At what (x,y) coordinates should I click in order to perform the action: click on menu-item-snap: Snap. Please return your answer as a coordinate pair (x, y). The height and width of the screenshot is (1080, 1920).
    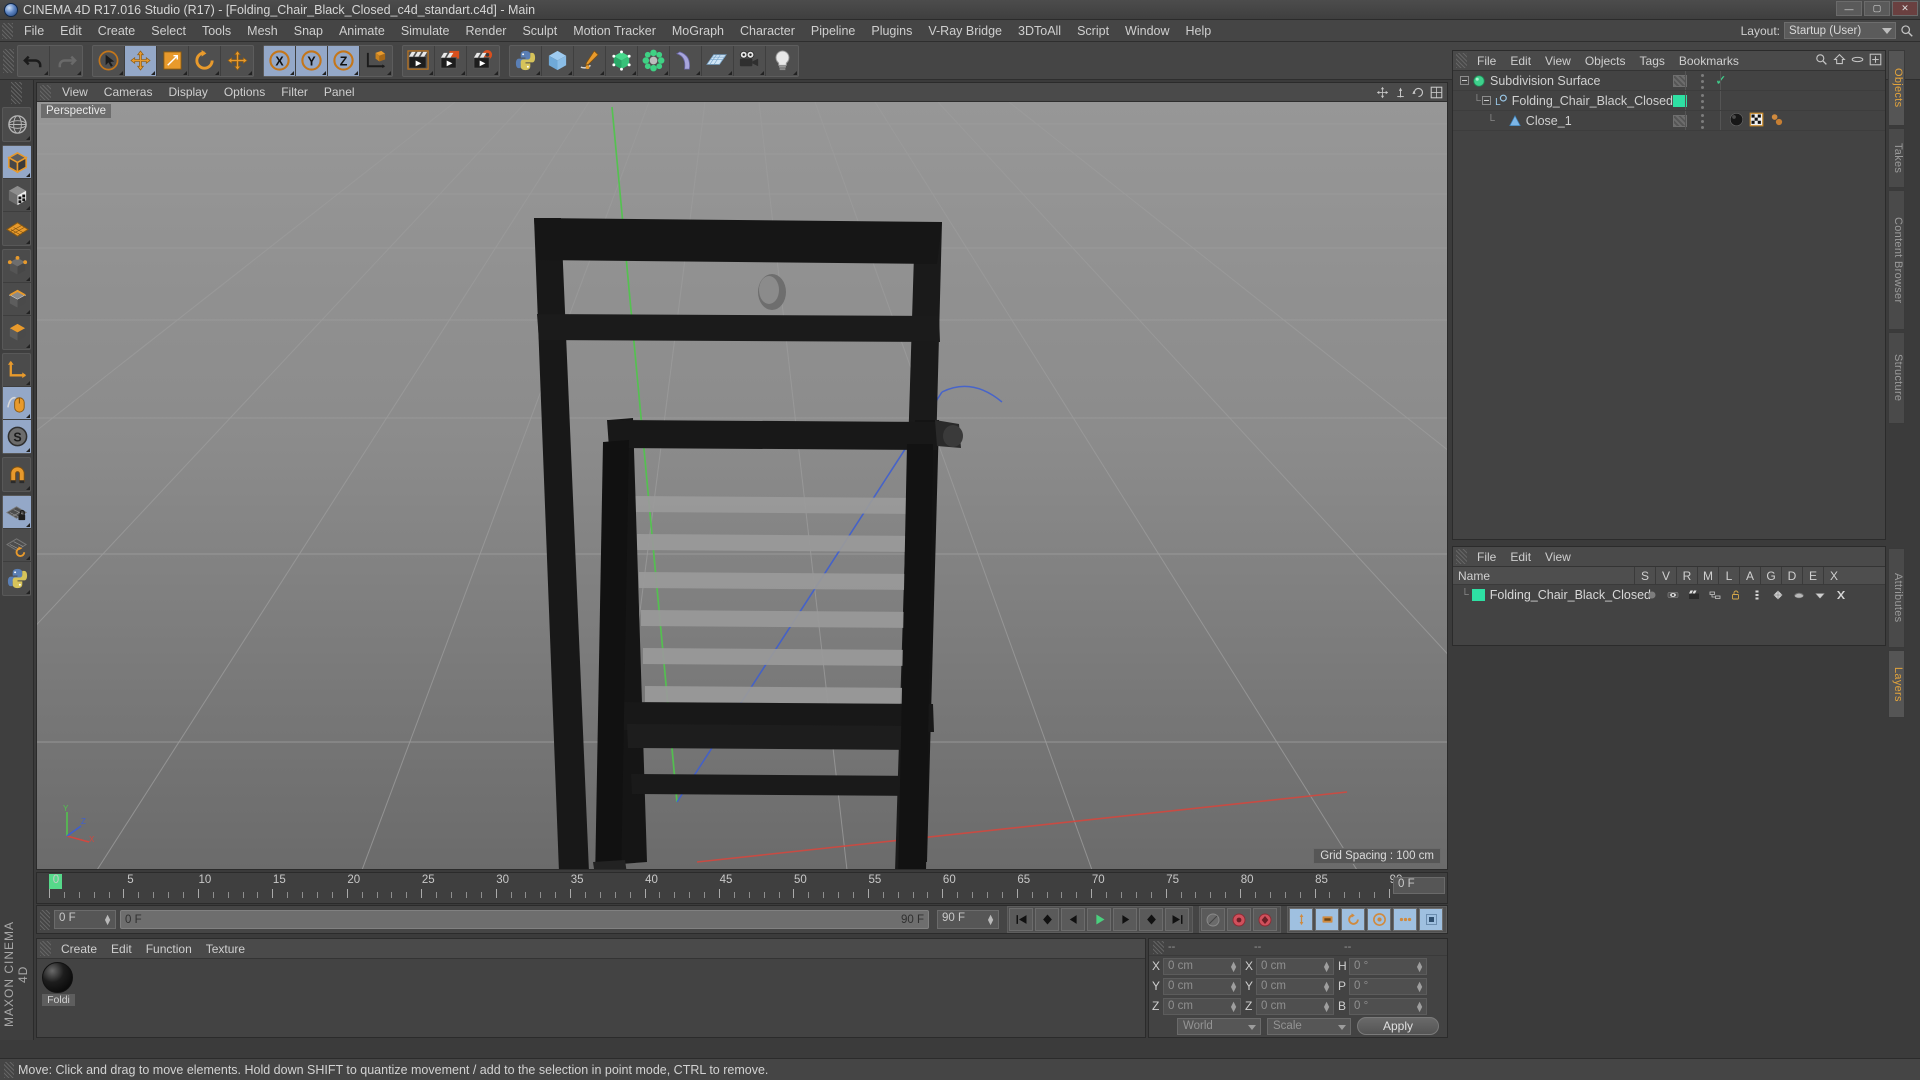
    Looking at the image, I should click on (308, 31).